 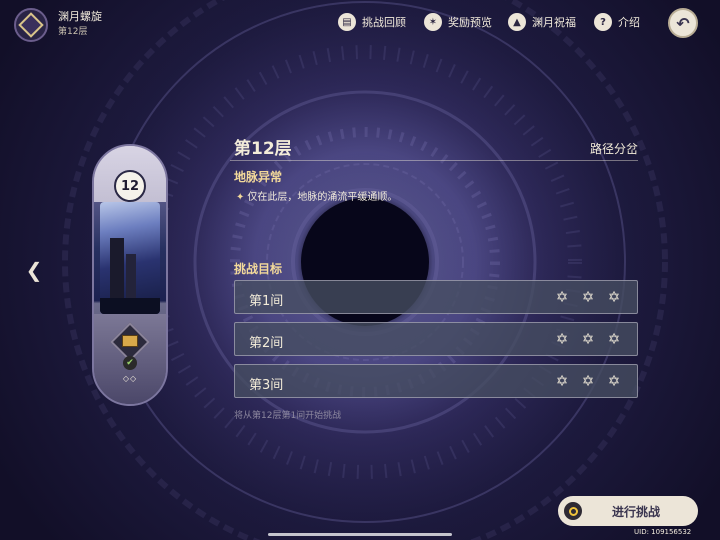 I want to click on abyss-blessing-button: ▲ 渊月祝福, so click(x=542, y=22).